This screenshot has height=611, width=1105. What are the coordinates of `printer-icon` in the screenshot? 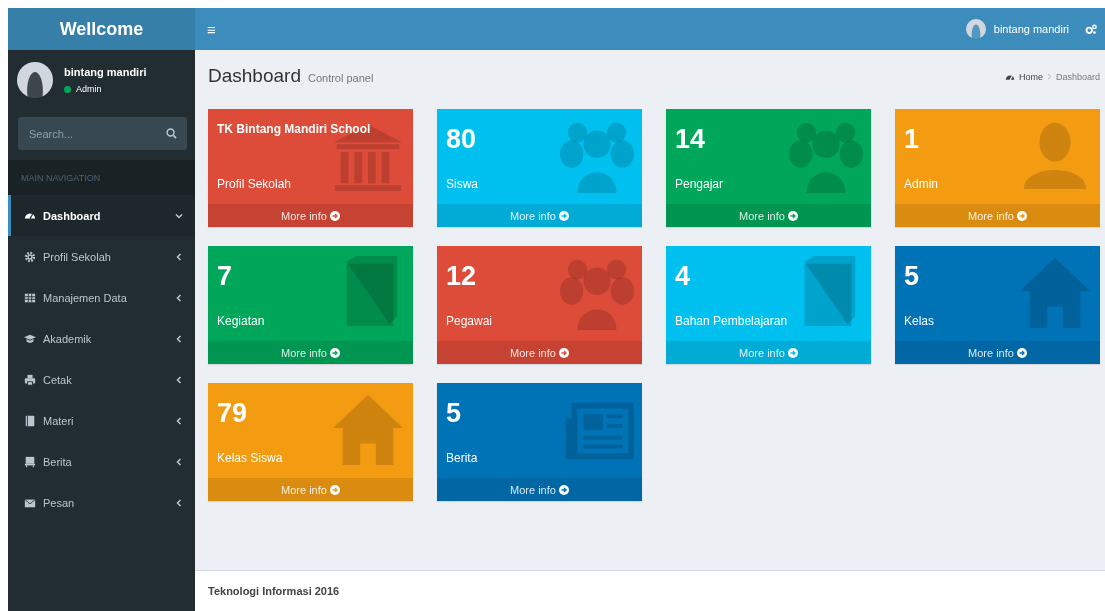 It's located at (30, 379).